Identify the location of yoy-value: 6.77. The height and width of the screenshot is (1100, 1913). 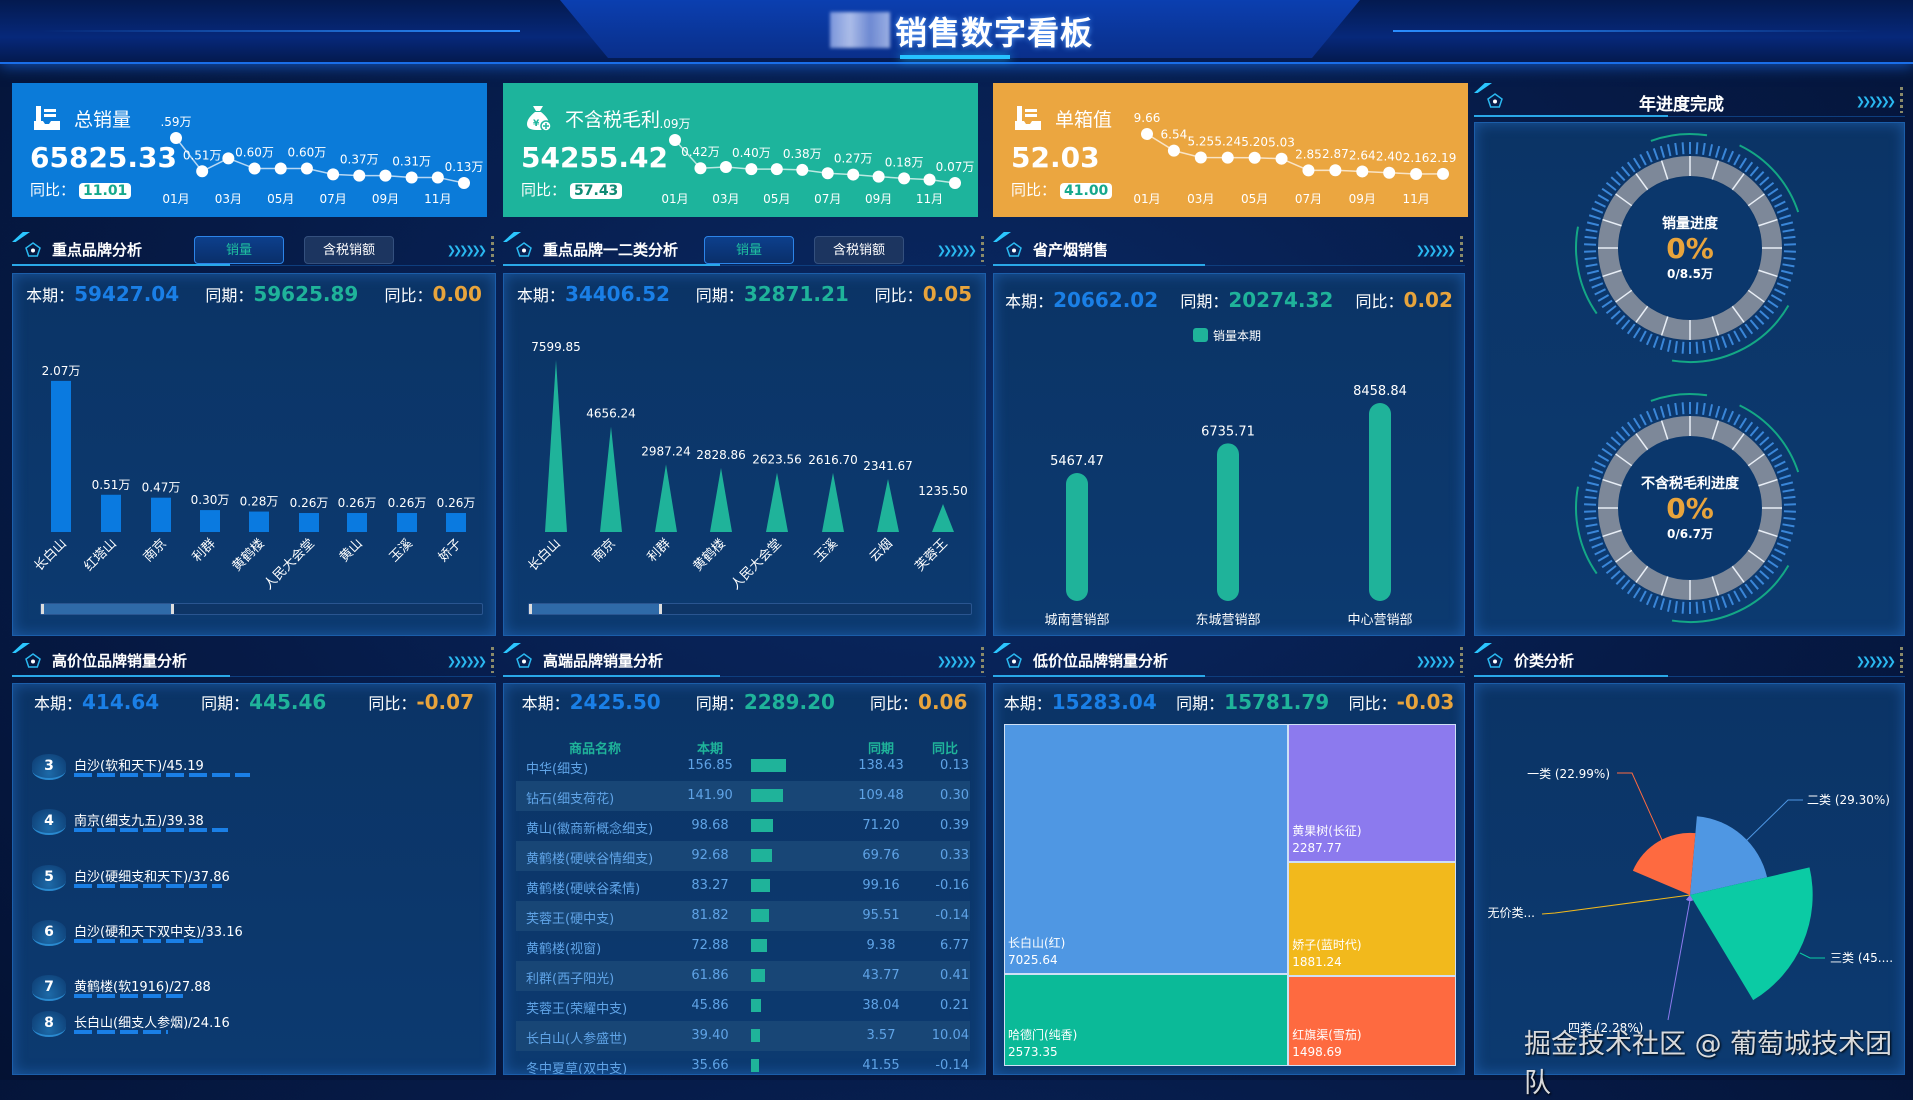
(939, 945).